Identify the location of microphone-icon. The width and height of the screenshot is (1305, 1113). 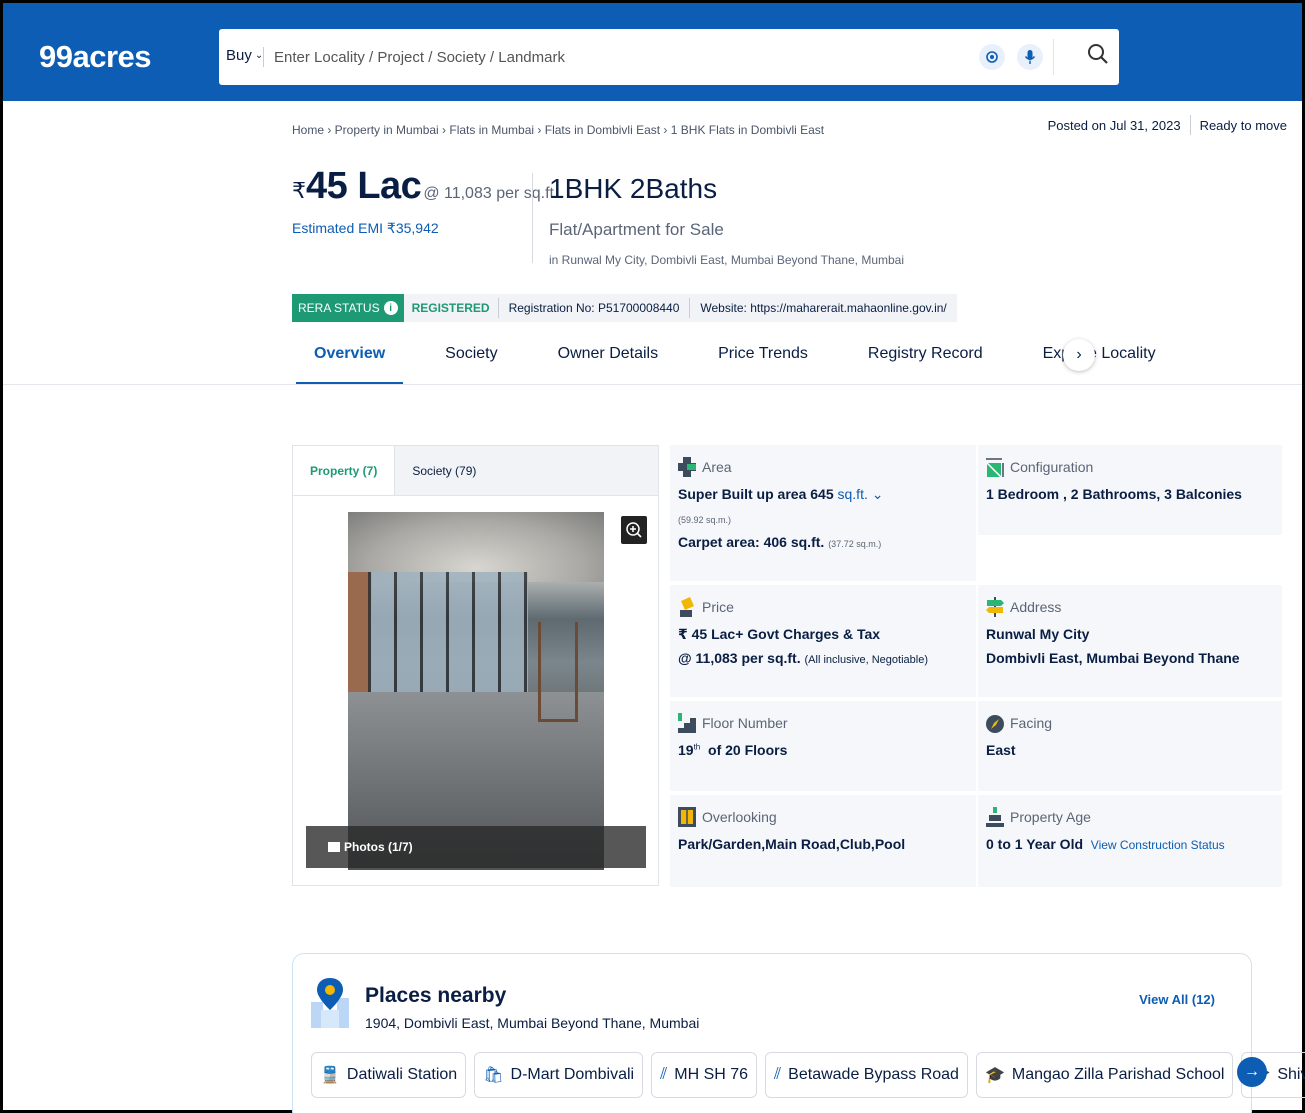
(1030, 57).